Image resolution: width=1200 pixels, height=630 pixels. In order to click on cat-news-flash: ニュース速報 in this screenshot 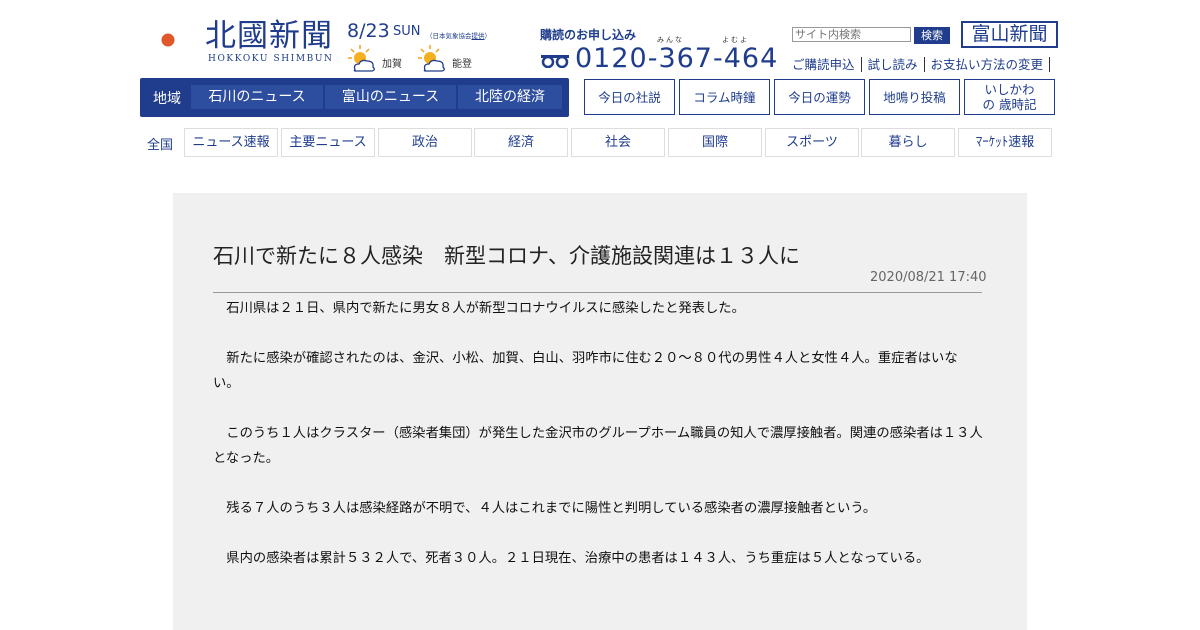, I will do `click(231, 142)`.